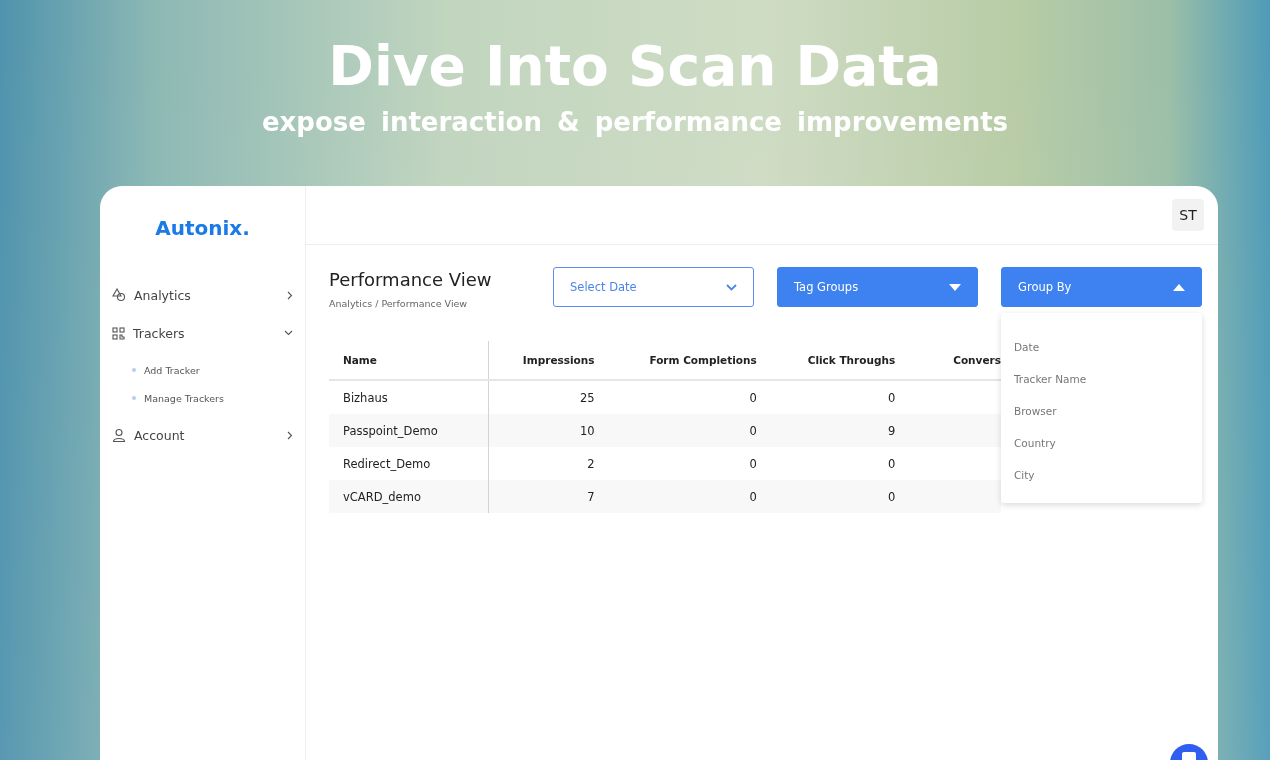  I want to click on qr-code-icon, so click(118, 333).